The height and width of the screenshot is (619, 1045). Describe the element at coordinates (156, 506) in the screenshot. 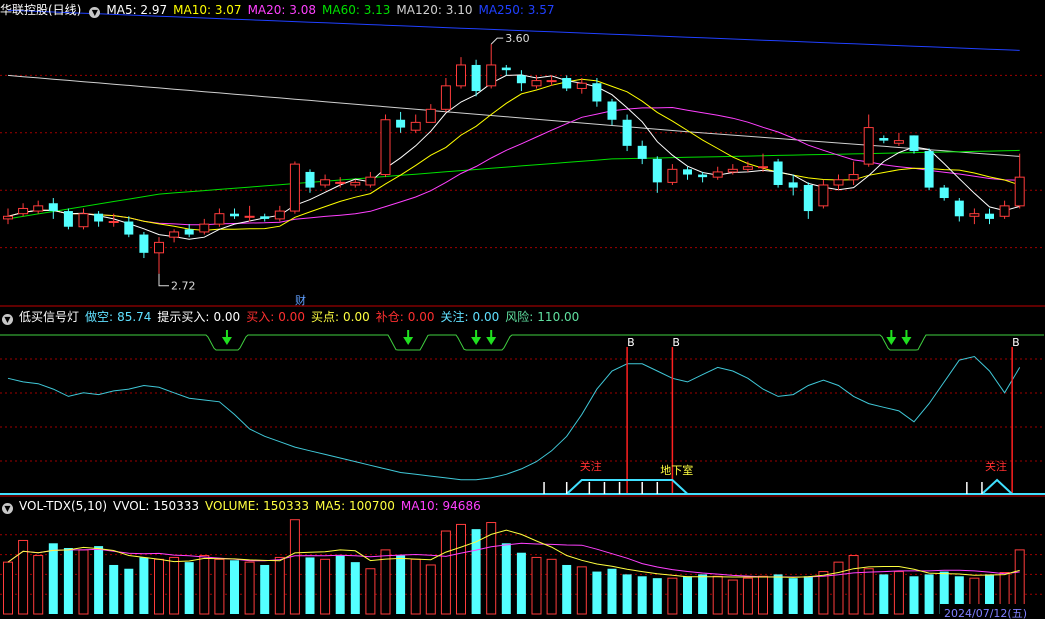

I see `vol-label-0: VVOL: 150333` at that location.